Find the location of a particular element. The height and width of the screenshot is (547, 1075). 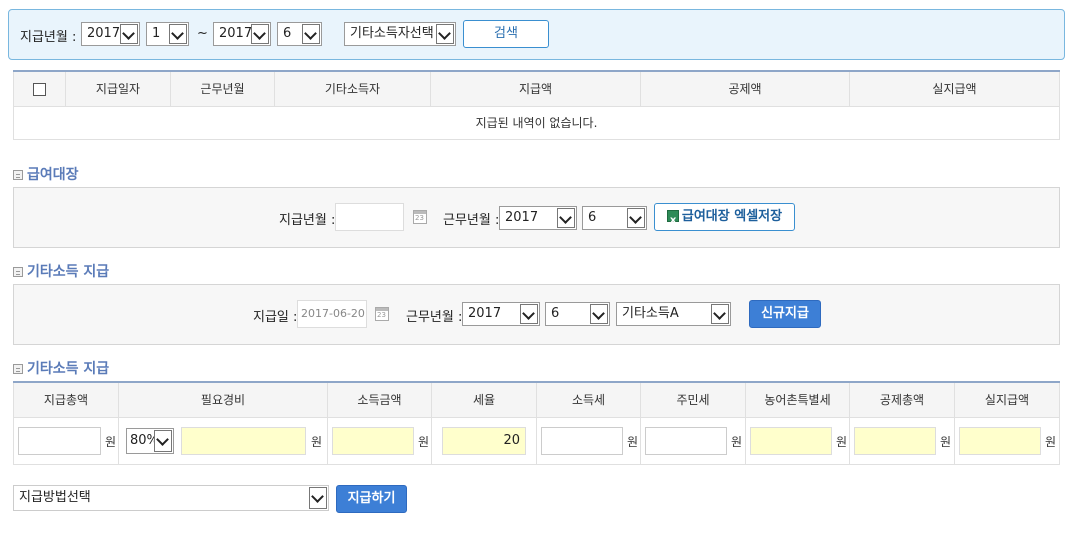

to-month-select: 6 is located at coordinates (299, 34).